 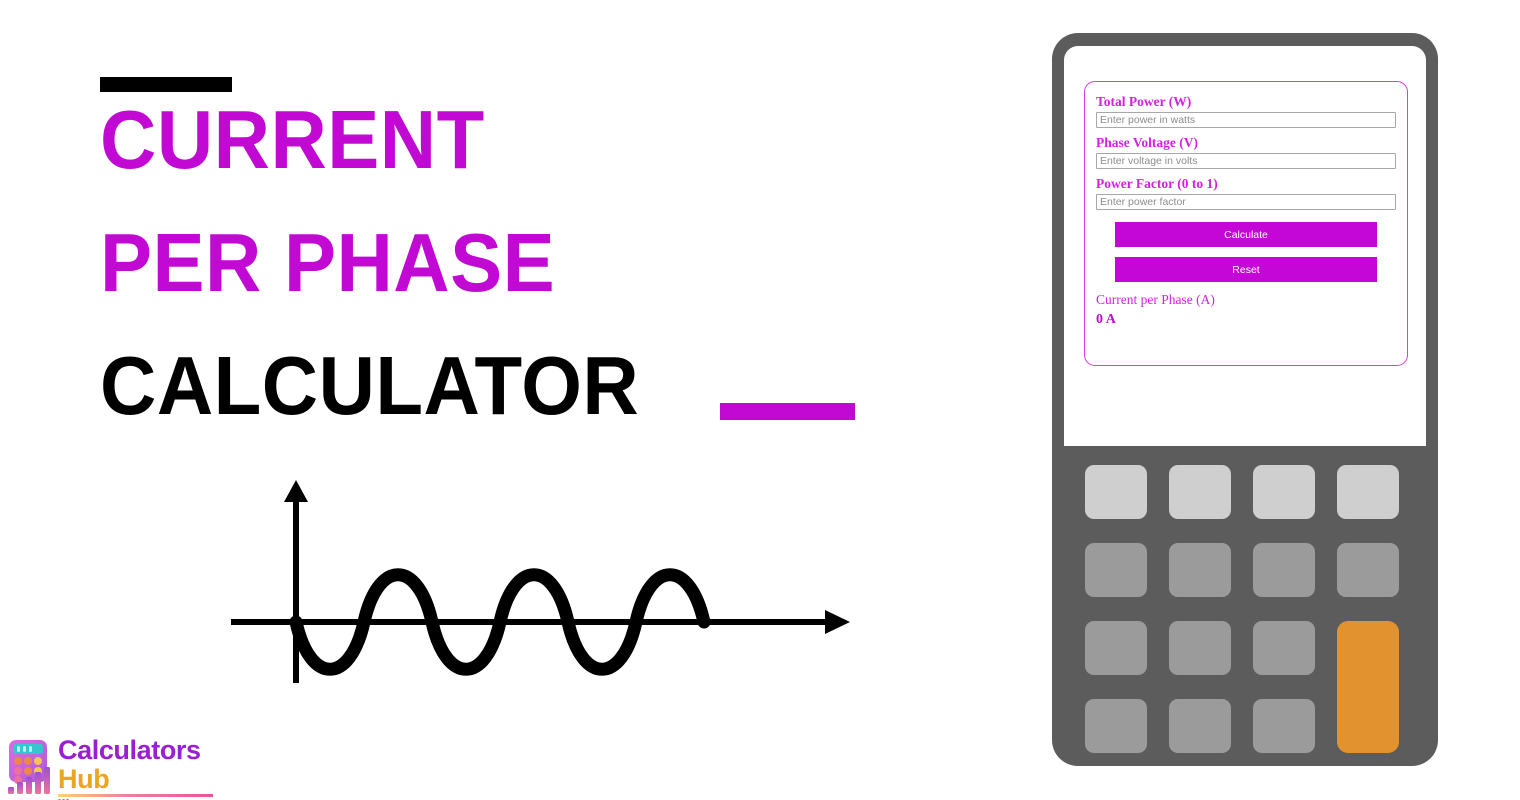 What do you see at coordinates (1284, 648) in the screenshot?
I see `keypad-key-r3c3` at bounding box center [1284, 648].